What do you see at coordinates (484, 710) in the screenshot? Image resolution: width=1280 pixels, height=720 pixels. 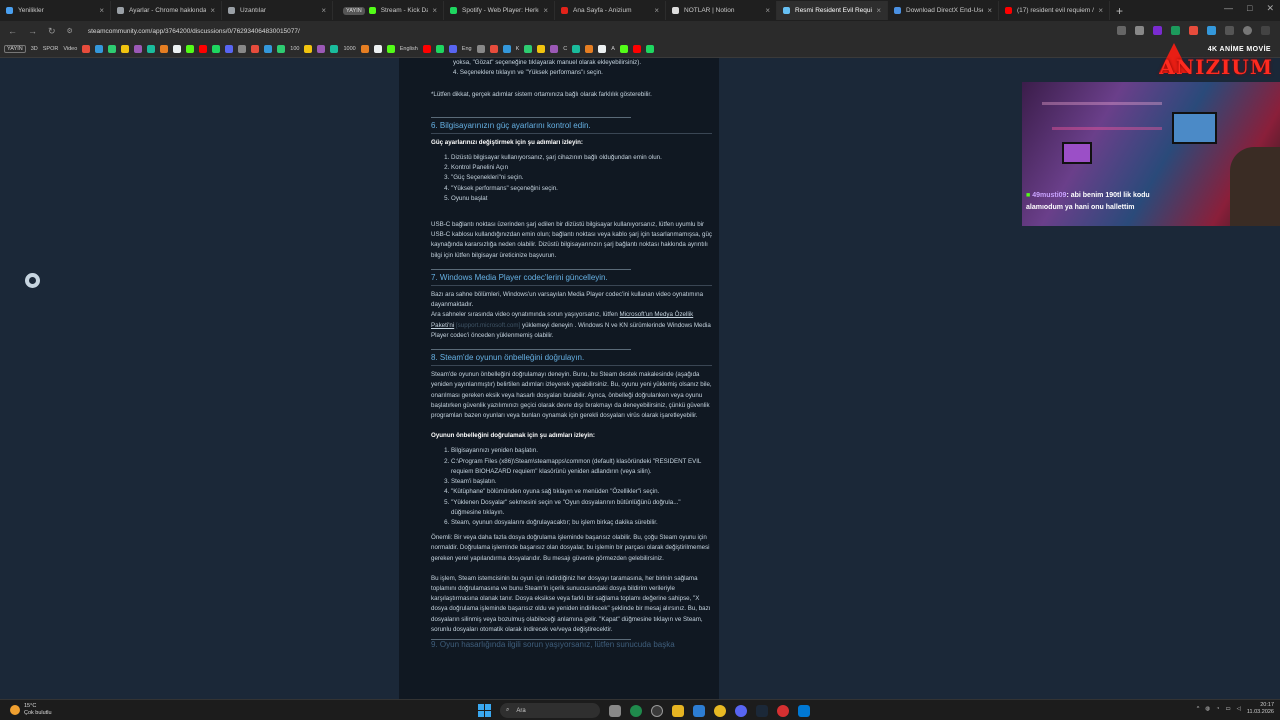 I see `windows-start-icon` at bounding box center [484, 710].